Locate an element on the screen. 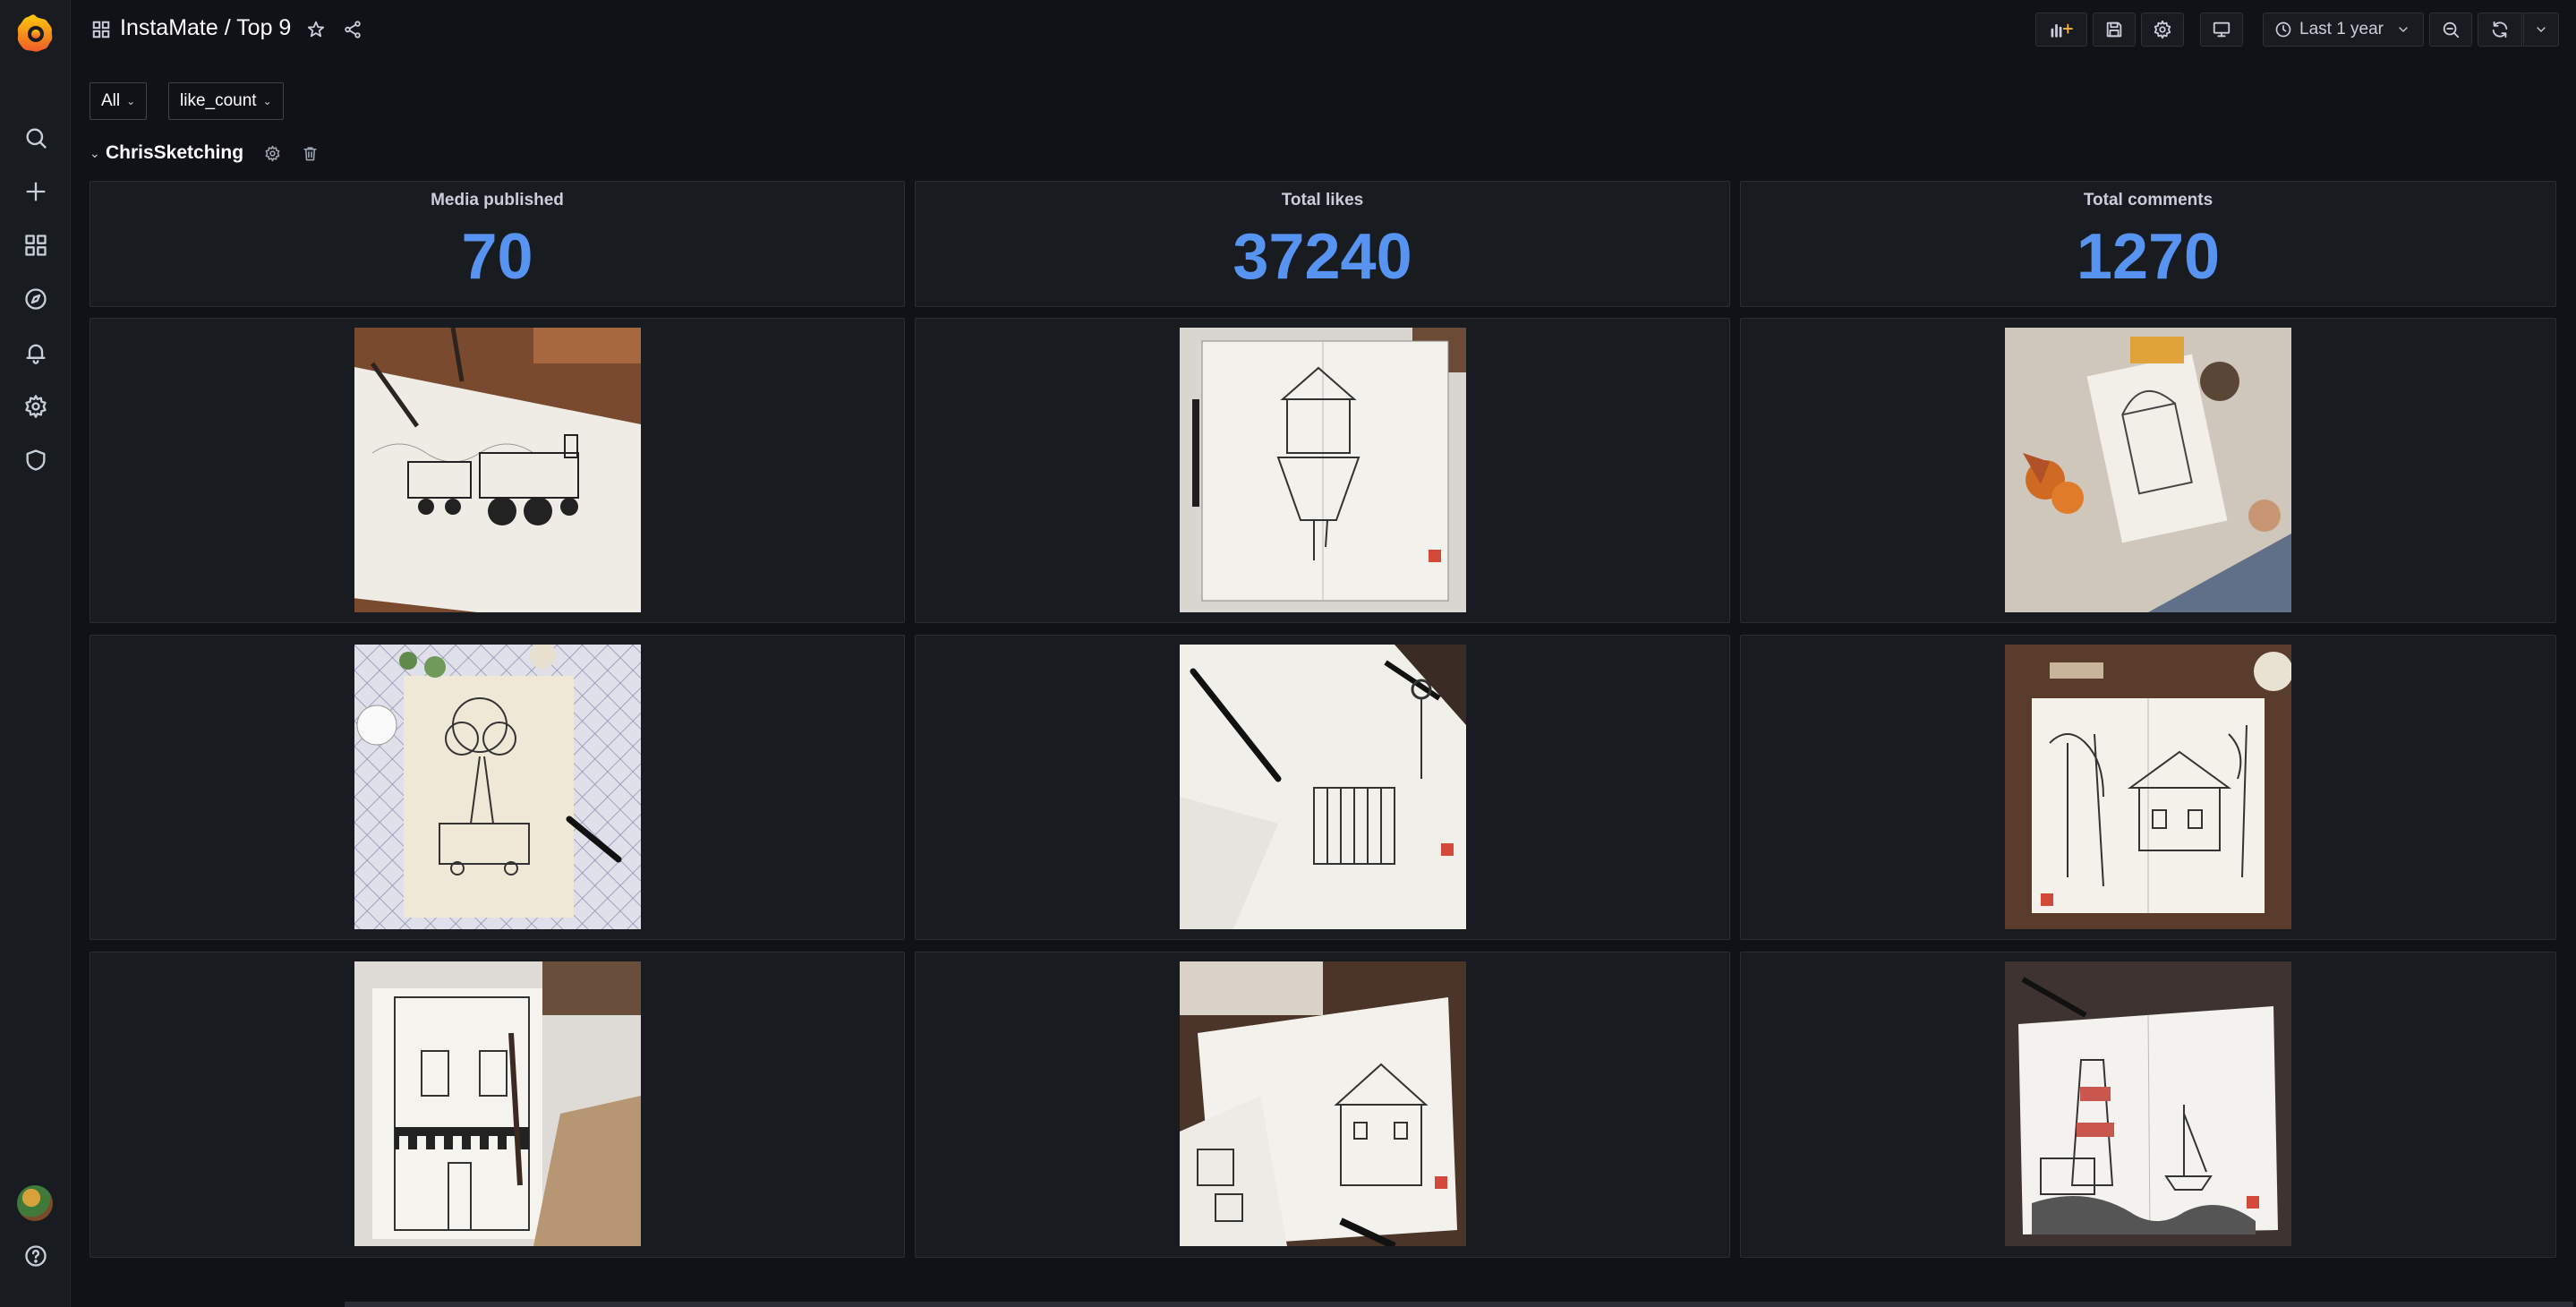 Image resolution: width=2576 pixels, height=1307 pixels. sidebar is located at coordinates (35, 653).